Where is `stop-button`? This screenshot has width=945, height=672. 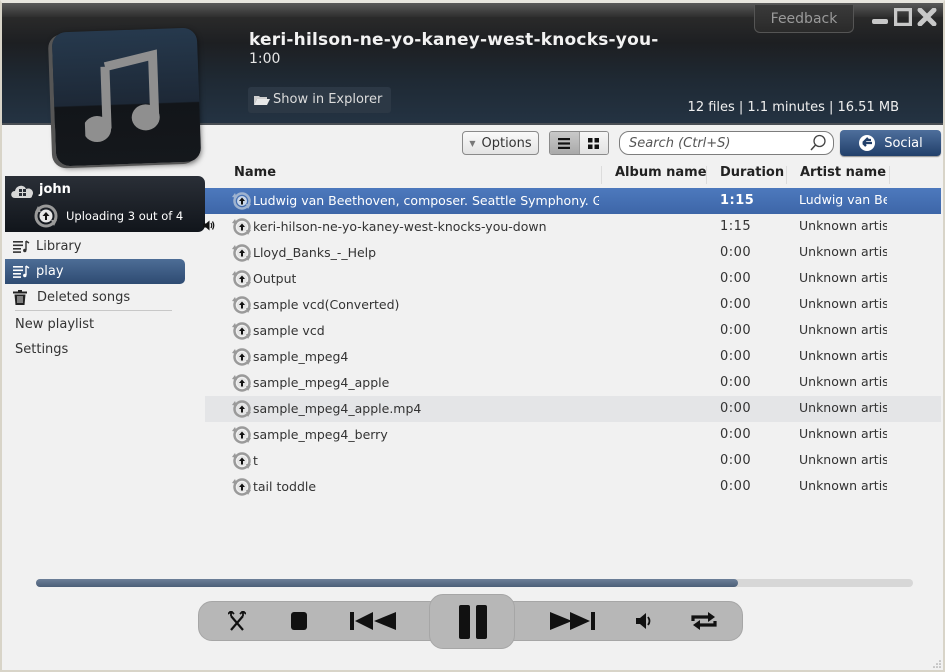 stop-button is located at coordinates (299, 621).